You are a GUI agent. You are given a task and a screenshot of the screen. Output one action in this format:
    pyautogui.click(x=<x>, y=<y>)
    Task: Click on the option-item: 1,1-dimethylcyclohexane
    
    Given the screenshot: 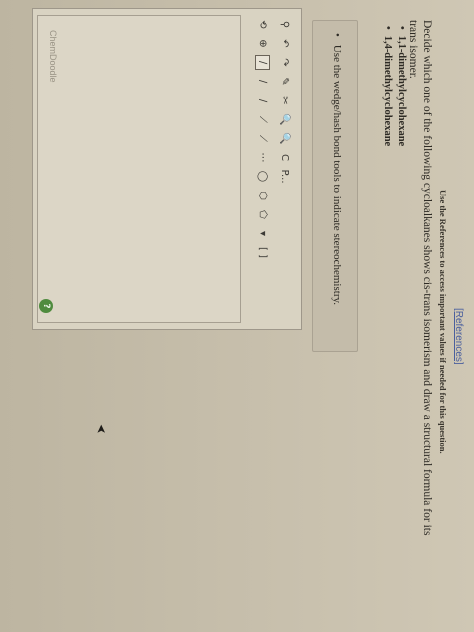 What is the action you would take?
    pyautogui.click(x=401, y=86)
    